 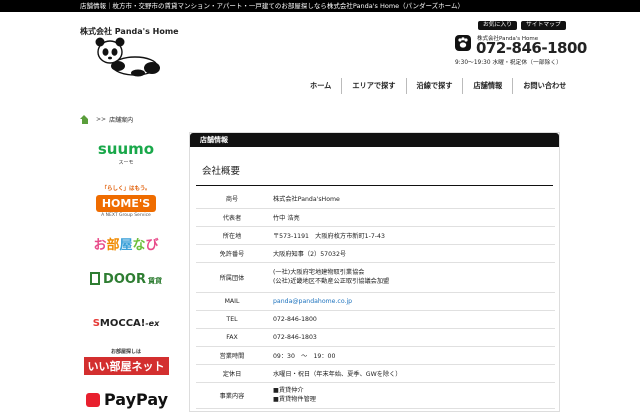 I want to click on smocca-logo-text: MOCCA!, so click(x=122, y=323).